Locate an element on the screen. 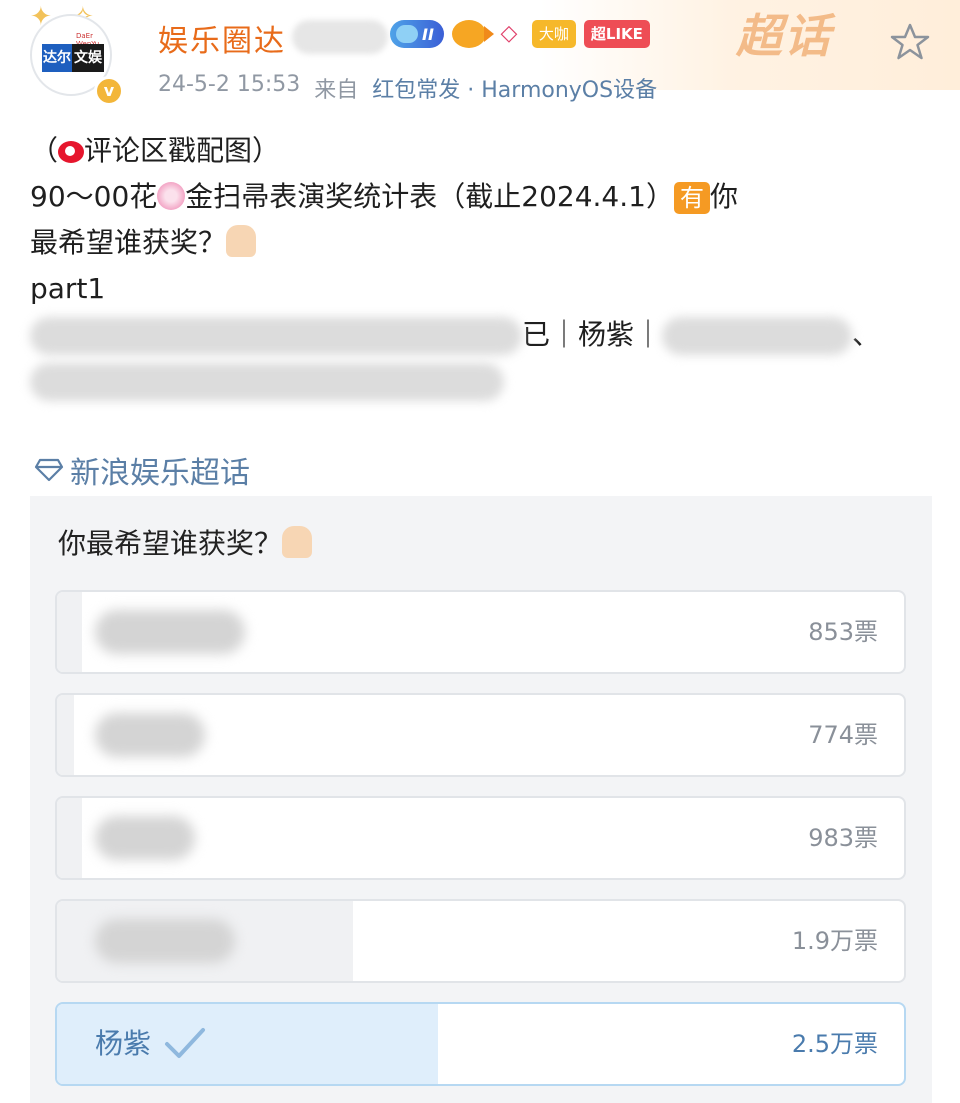 The height and width of the screenshot is (1103, 960). post-line-5: 已｜杨紫｜ 、 is located at coordinates (480, 335).